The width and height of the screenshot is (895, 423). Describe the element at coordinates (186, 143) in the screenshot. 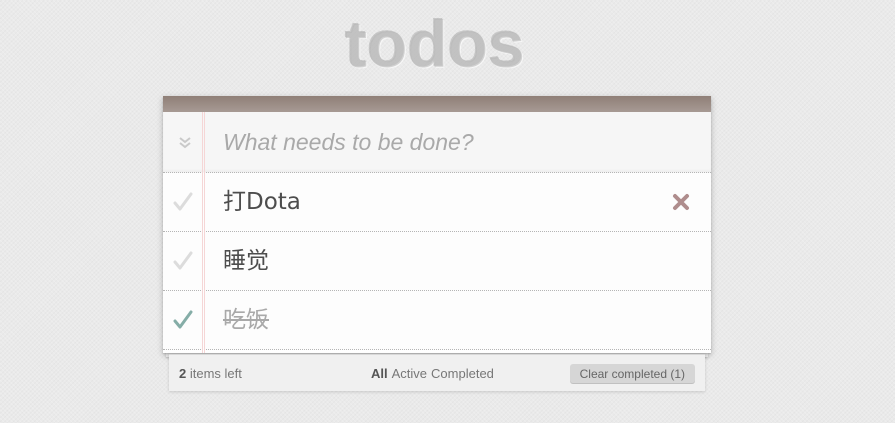

I see `toggle-all-icon` at that location.